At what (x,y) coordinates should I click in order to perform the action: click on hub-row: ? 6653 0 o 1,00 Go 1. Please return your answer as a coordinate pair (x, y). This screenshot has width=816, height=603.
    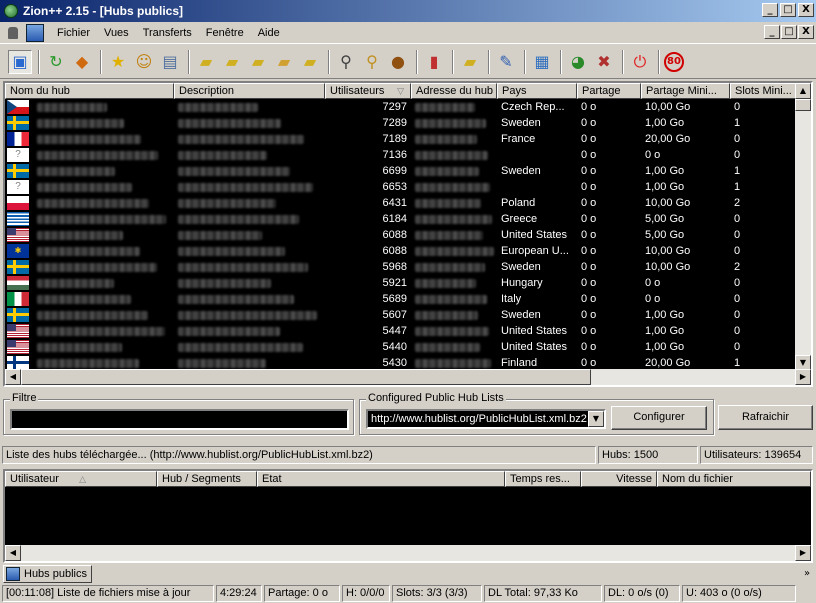
    Looking at the image, I should click on (402, 187).